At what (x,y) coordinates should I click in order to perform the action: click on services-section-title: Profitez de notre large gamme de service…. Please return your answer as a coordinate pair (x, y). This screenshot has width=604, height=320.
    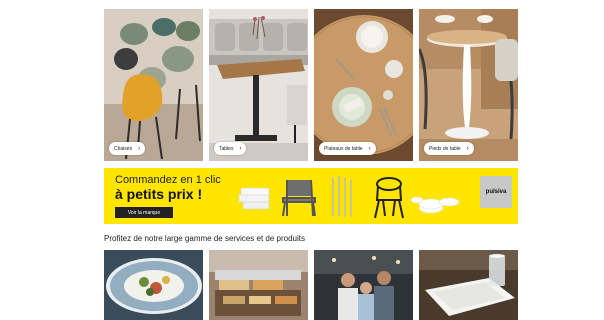
    Looking at the image, I should click on (204, 238).